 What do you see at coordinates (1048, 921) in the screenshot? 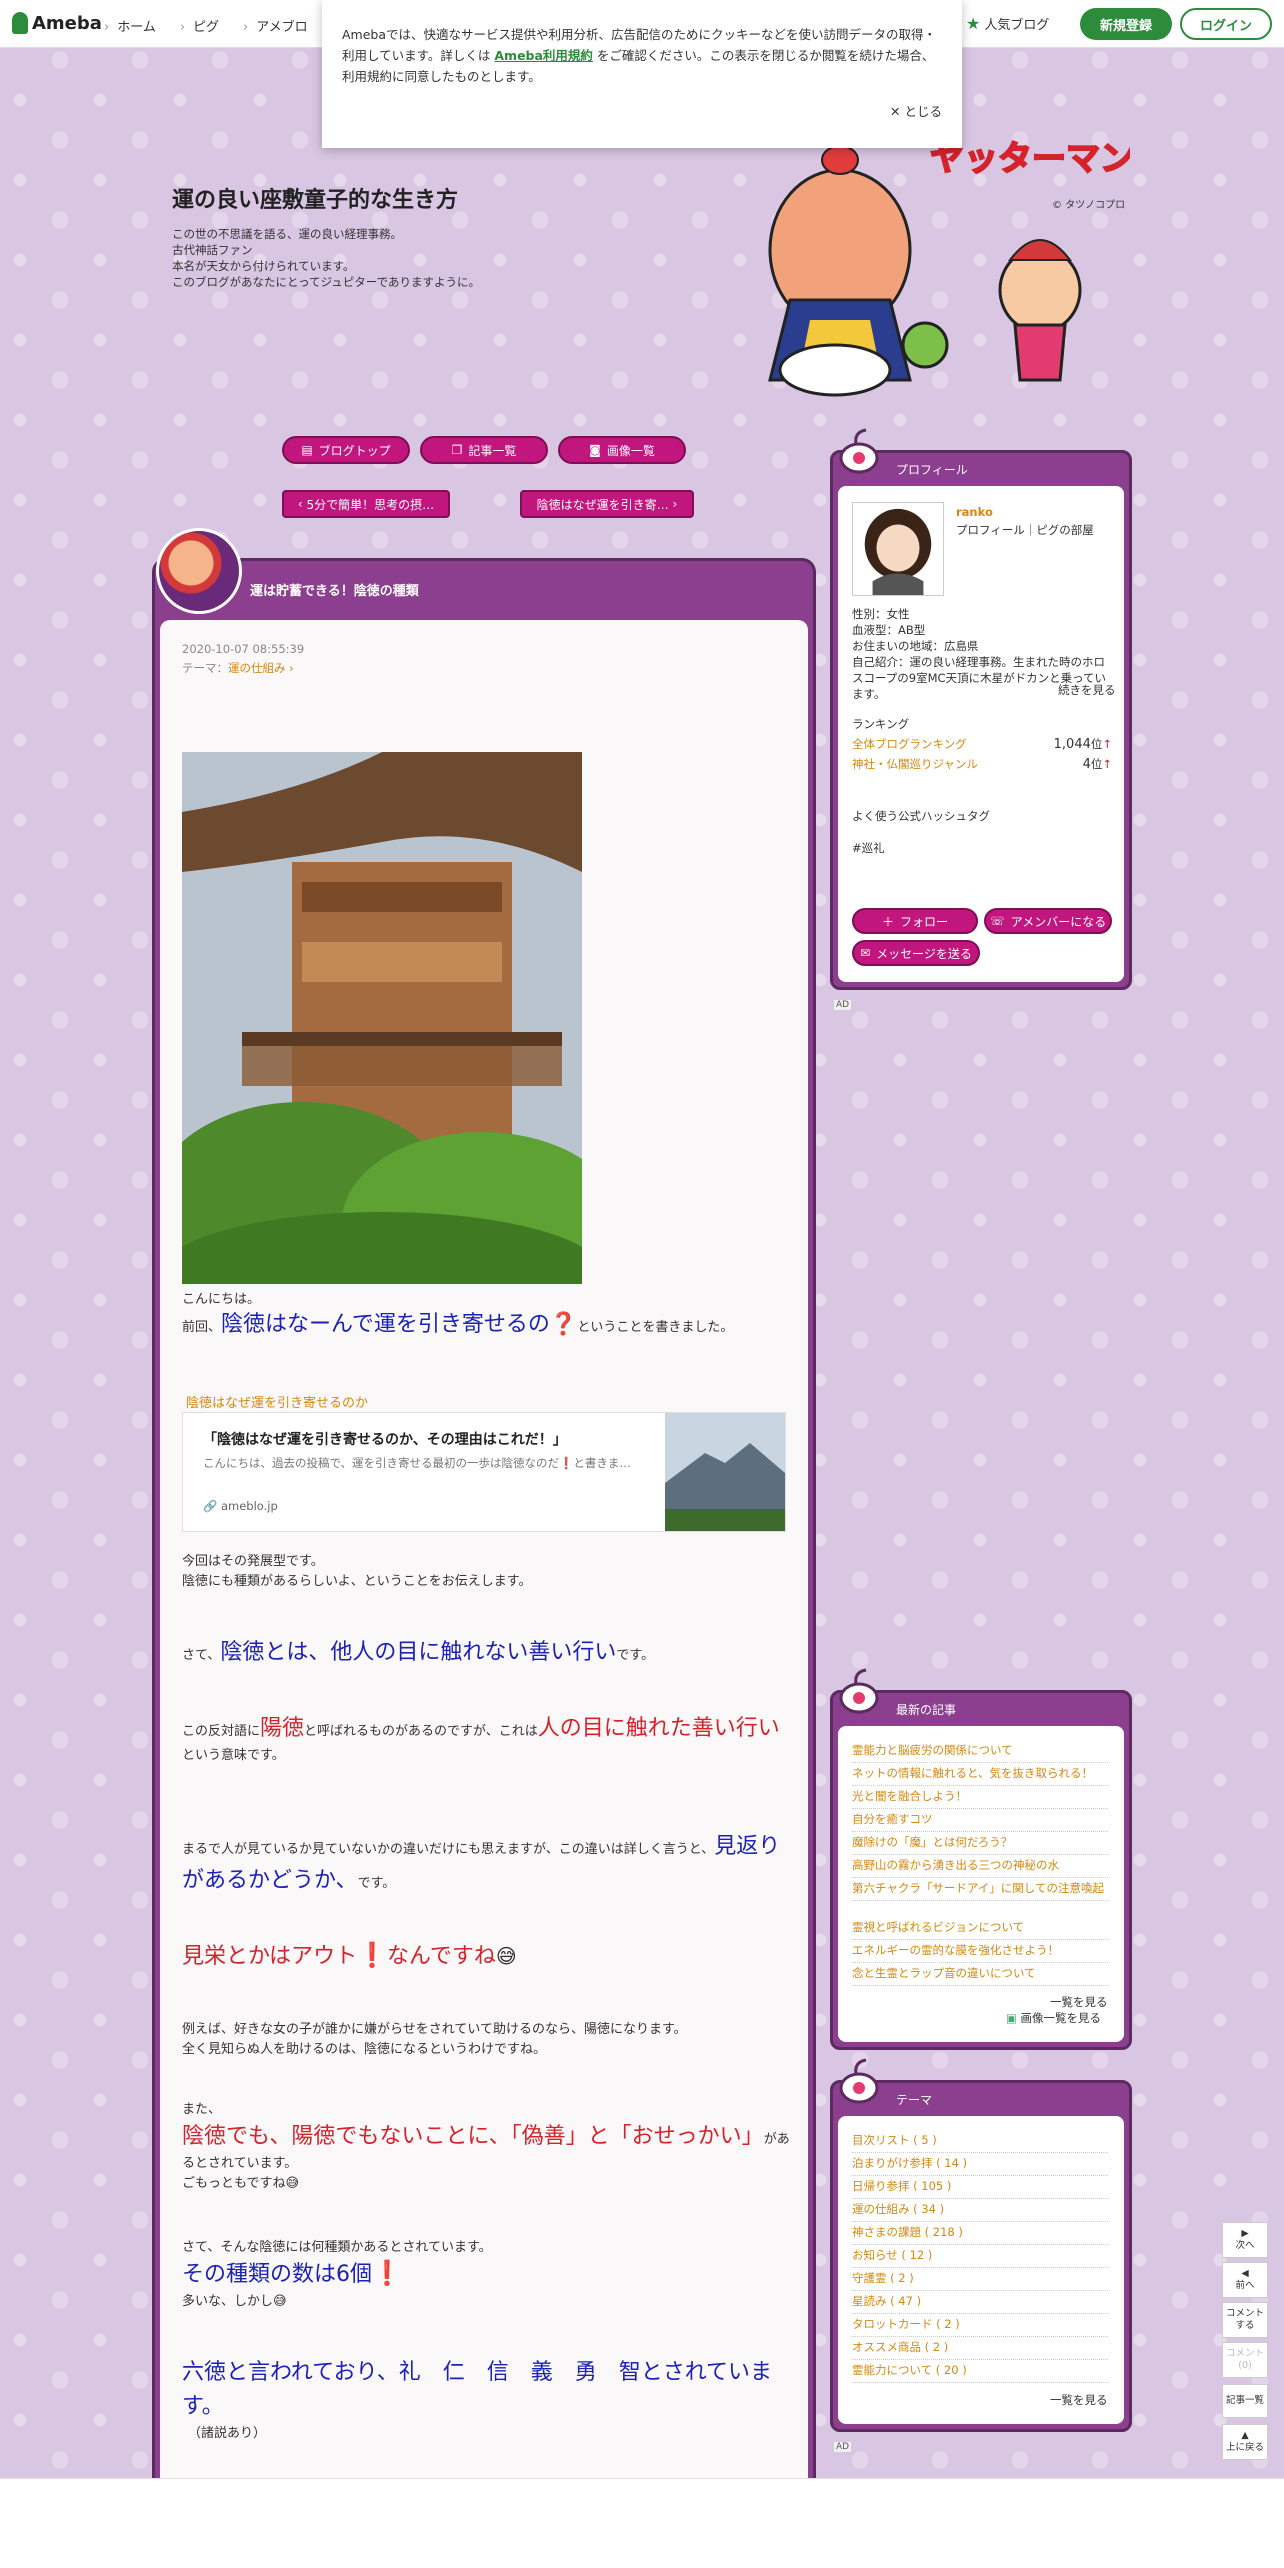
I see `amember-button: ☏ アメンバーになる` at bounding box center [1048, 921].